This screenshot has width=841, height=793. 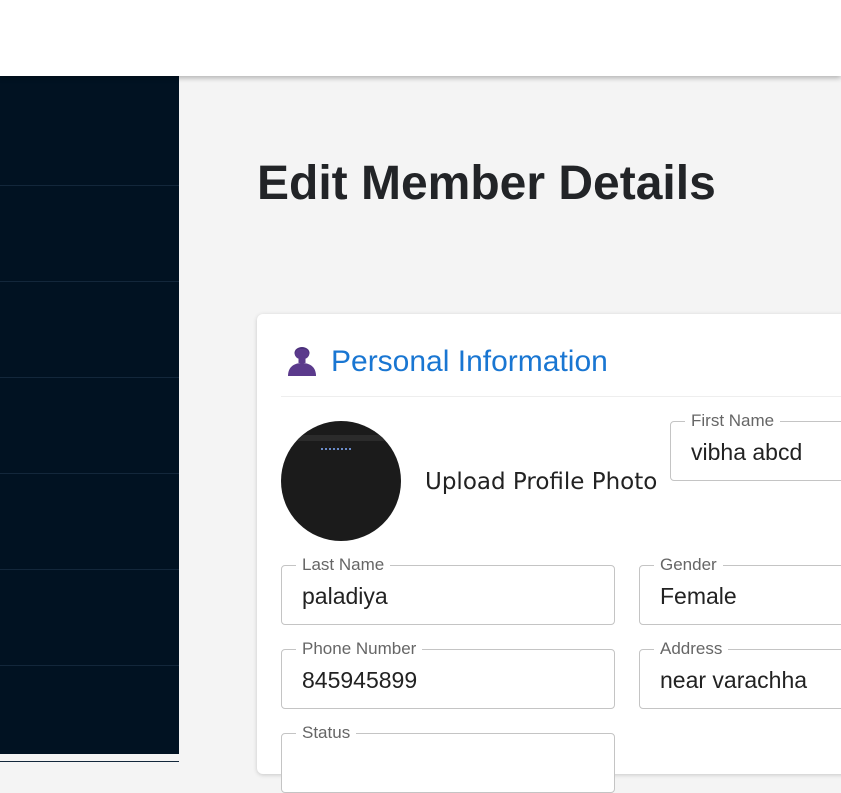 I want to click on profile-avatar, so click(x=341, y=481).